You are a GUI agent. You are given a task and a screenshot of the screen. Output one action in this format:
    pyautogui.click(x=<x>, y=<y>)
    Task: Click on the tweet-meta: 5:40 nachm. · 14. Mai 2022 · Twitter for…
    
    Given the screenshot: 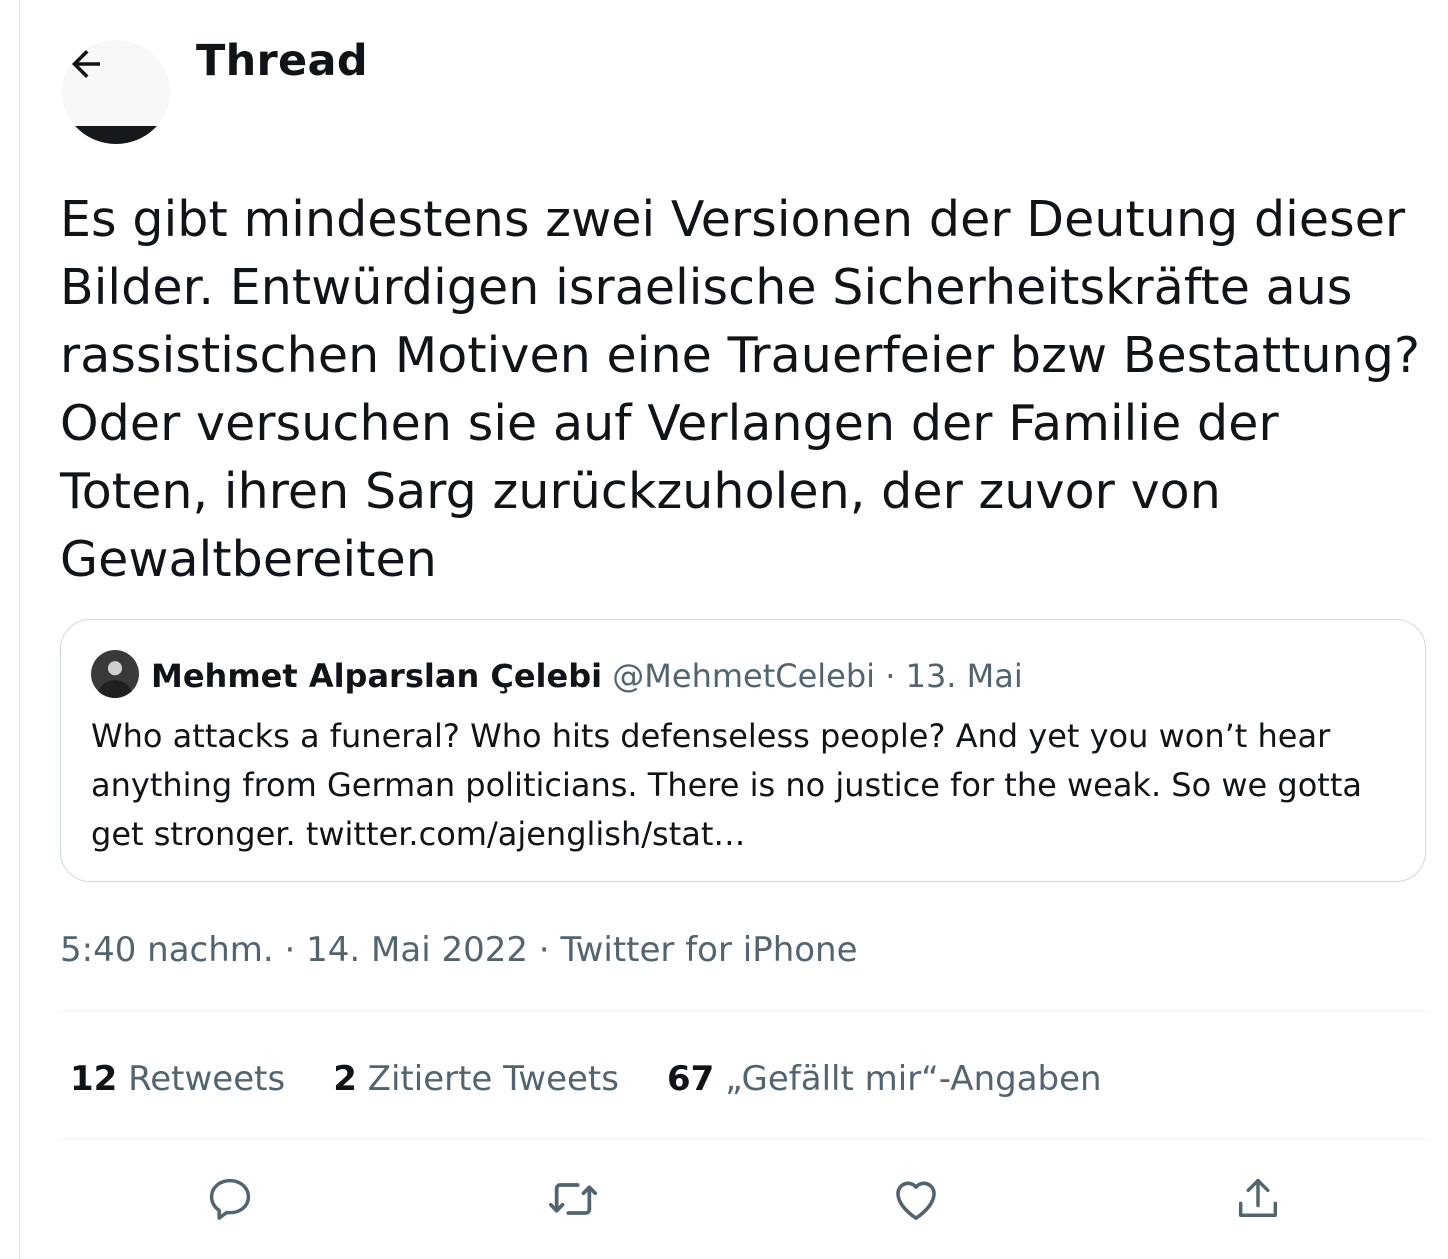 What is the action you would take?
    pyautogui.click(x=459, y=950)
    